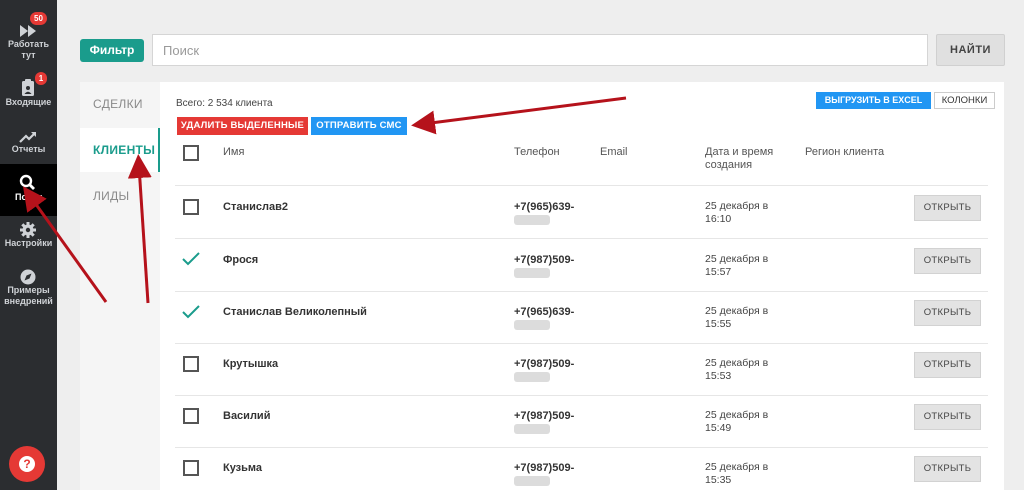 Image resolution: width=1024 pixels, height=490 pixels. What do you see at coordinates (755, 422) in the screenshot?
I see `created-date: 25 декабря в 15:49` at bounding box center [755, 422].